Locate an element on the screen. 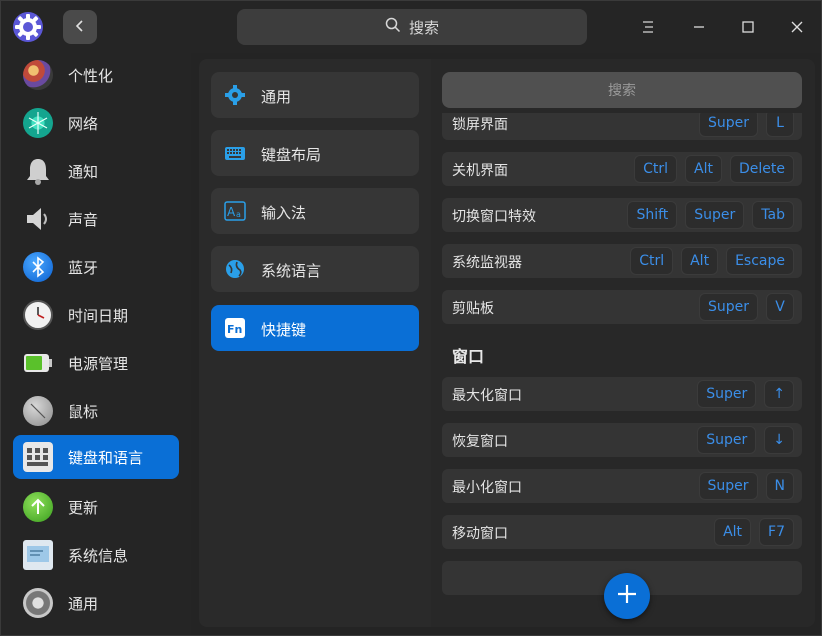 This screenshot has height=636, width=822. submenu-item-label: 输入法 is located at coordinates (284, 213).